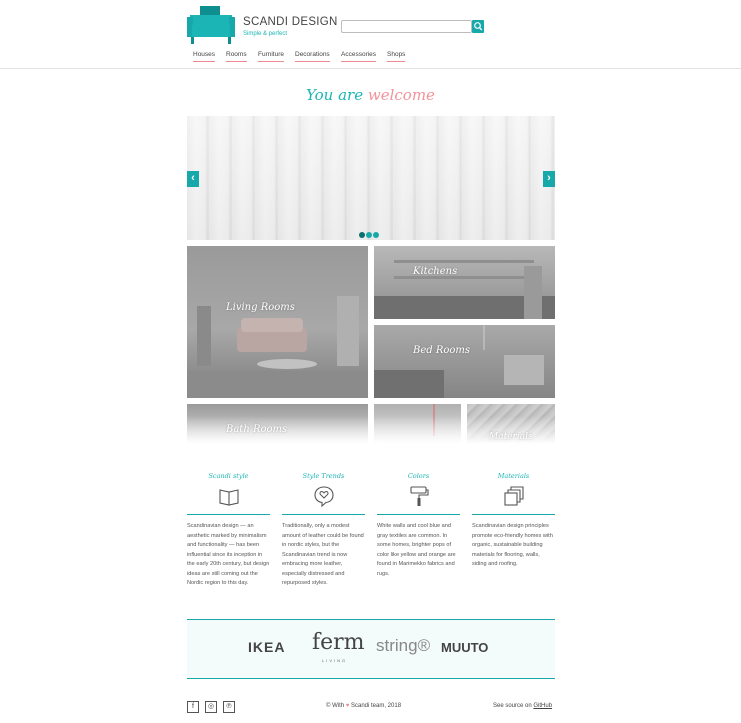  I want to click on welcome-heading: You are welcome, so click(370, 95).